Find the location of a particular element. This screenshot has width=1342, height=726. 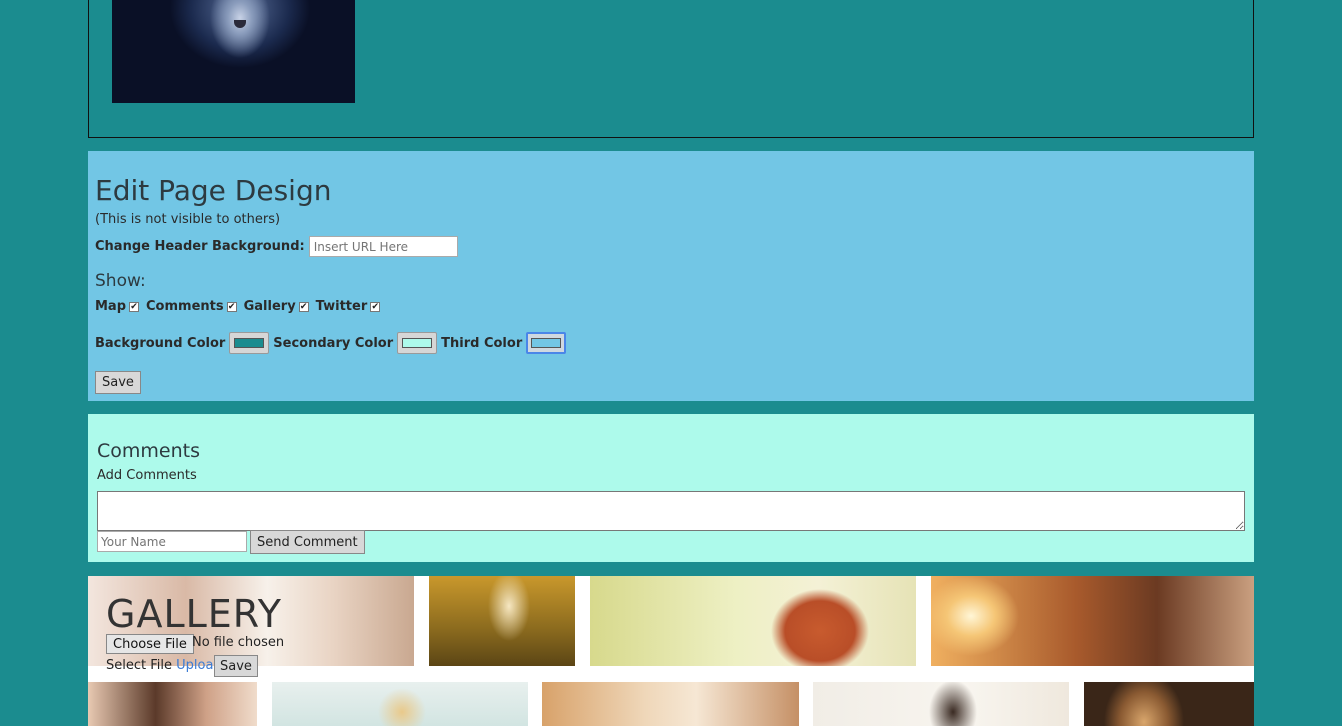

third-color-swatch is located at coordinates (546, 343).